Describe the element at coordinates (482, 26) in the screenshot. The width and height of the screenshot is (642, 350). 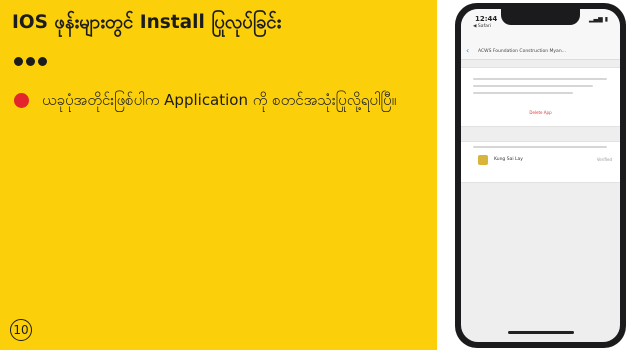
I see `status-back-app: ◀ Safari` at that location.